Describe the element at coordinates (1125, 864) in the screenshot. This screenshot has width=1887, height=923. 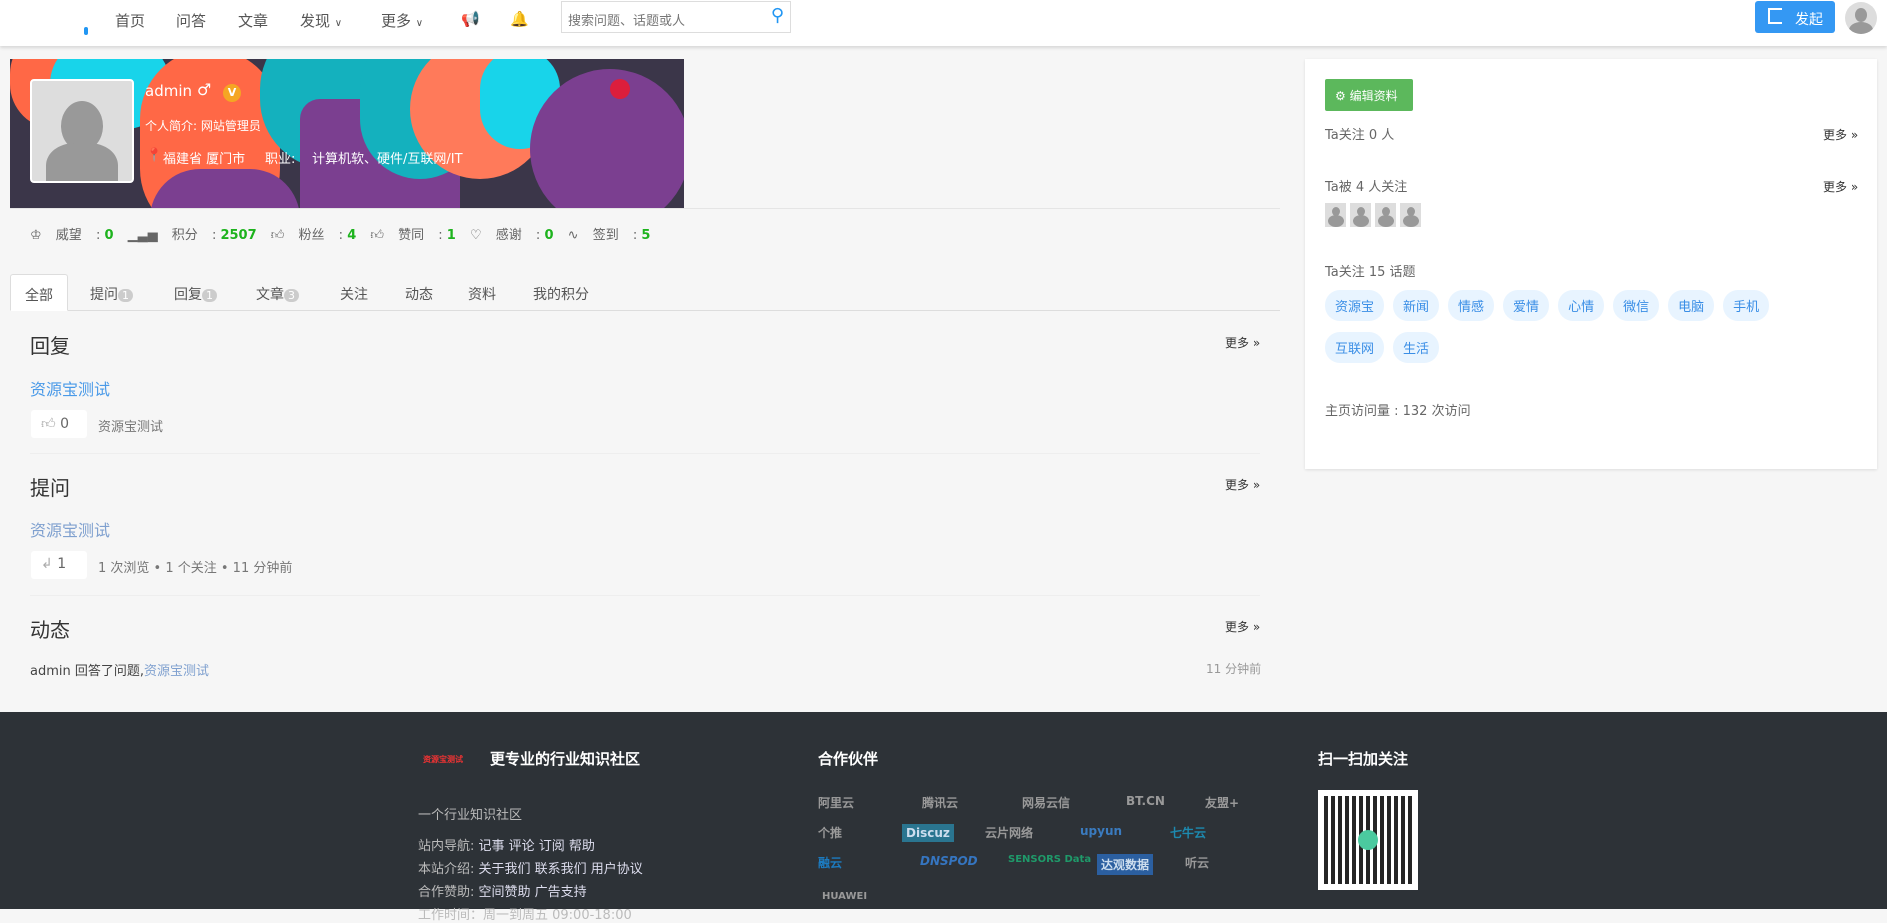
I see `partner-logo: 达观数据` at that location.